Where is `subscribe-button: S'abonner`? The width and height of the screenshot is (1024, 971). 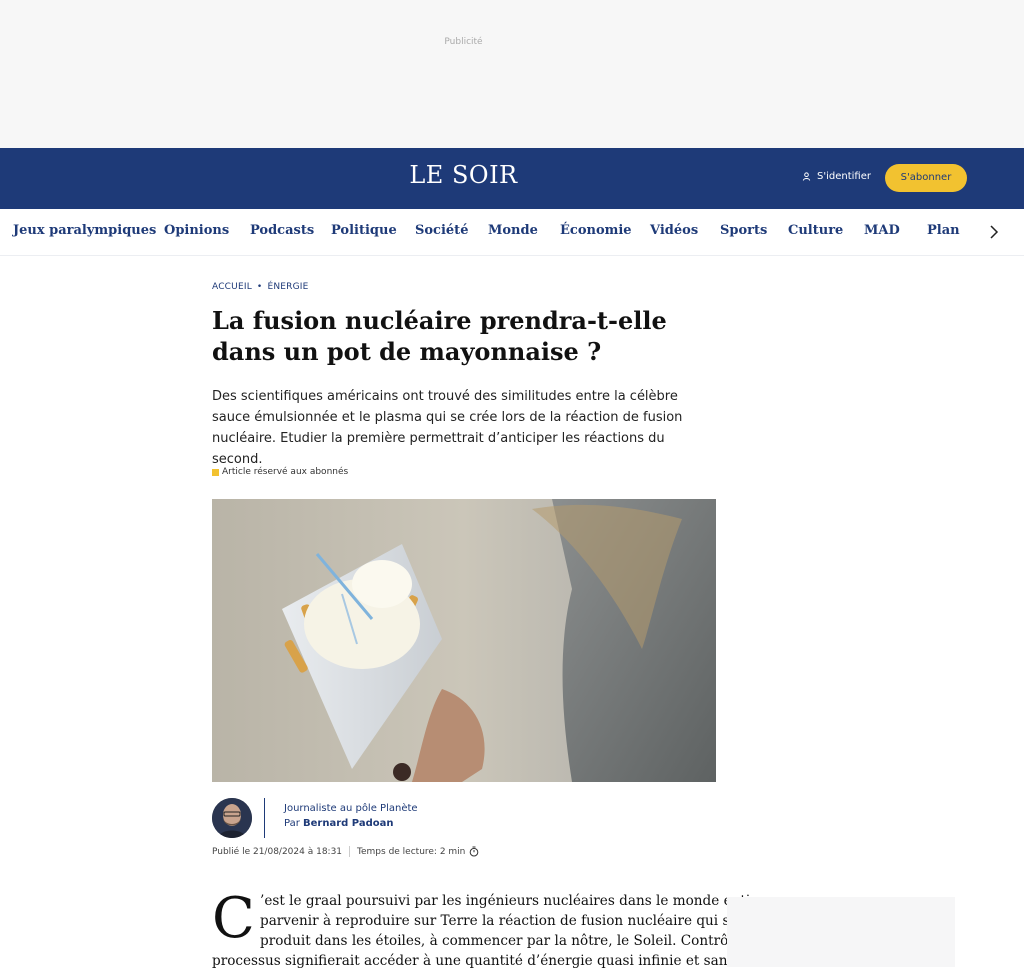 subscribe-button: S'abonner is located at coordinates (926, 178).